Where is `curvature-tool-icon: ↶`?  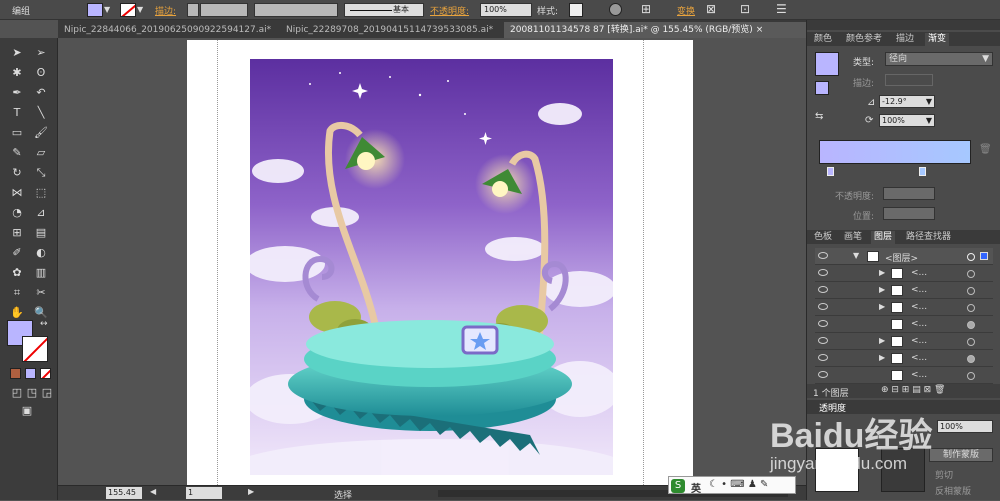
curvature-tool-icon: ↶ is located at coordinates (41, 93).